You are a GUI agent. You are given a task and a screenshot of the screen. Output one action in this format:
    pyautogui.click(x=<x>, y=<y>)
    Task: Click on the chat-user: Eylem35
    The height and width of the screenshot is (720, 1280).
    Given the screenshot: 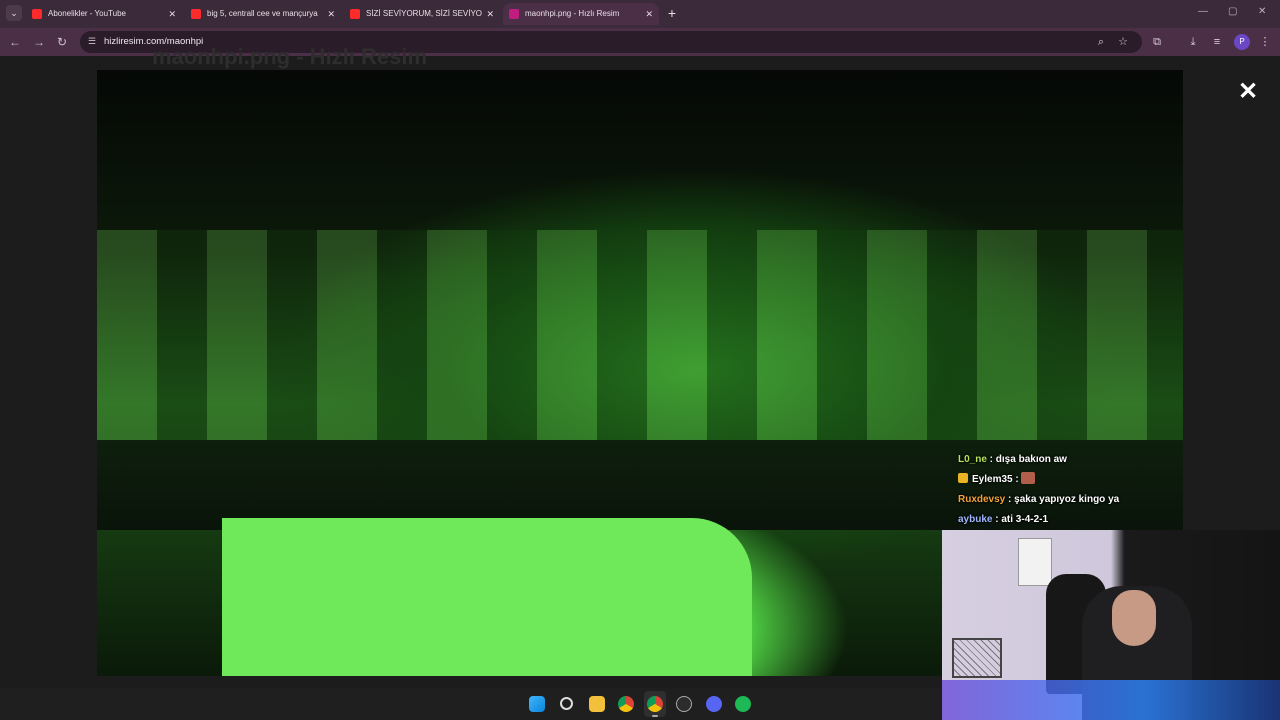 What is the action you would take?
    pyautogui.click(x=992, y=479)
    